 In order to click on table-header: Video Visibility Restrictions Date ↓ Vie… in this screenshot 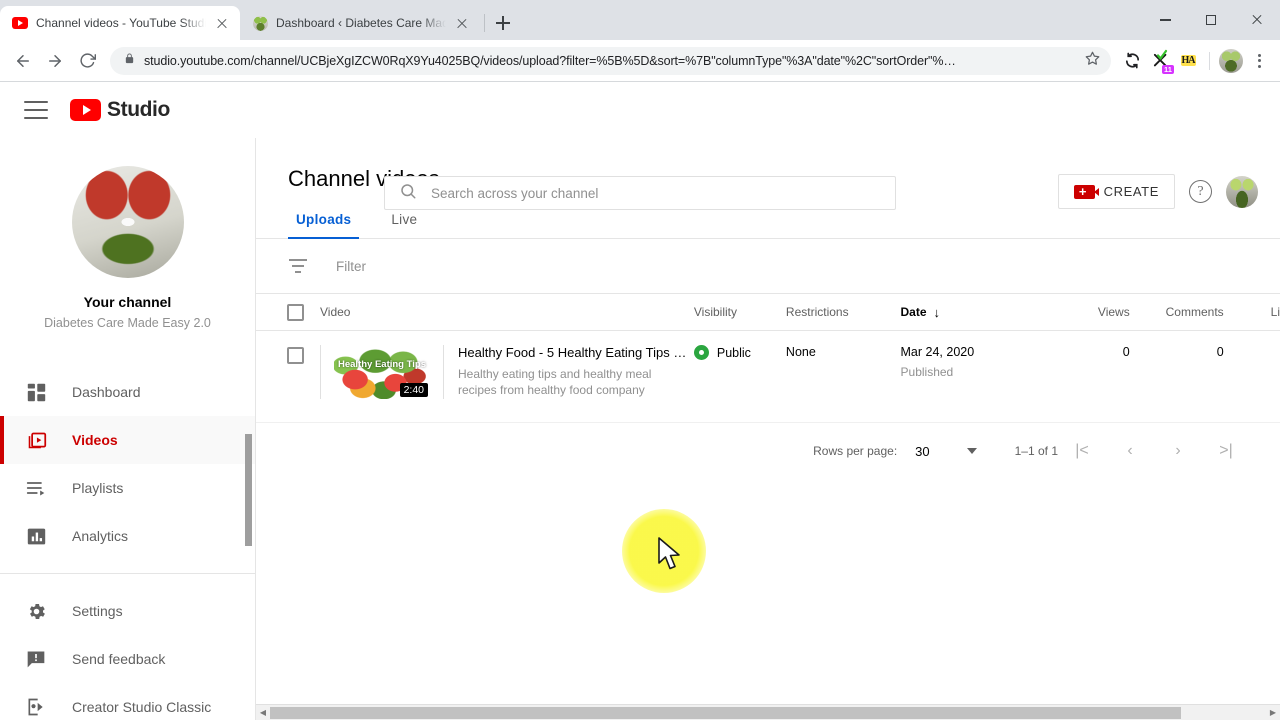, I will do `click(768, 312)`.